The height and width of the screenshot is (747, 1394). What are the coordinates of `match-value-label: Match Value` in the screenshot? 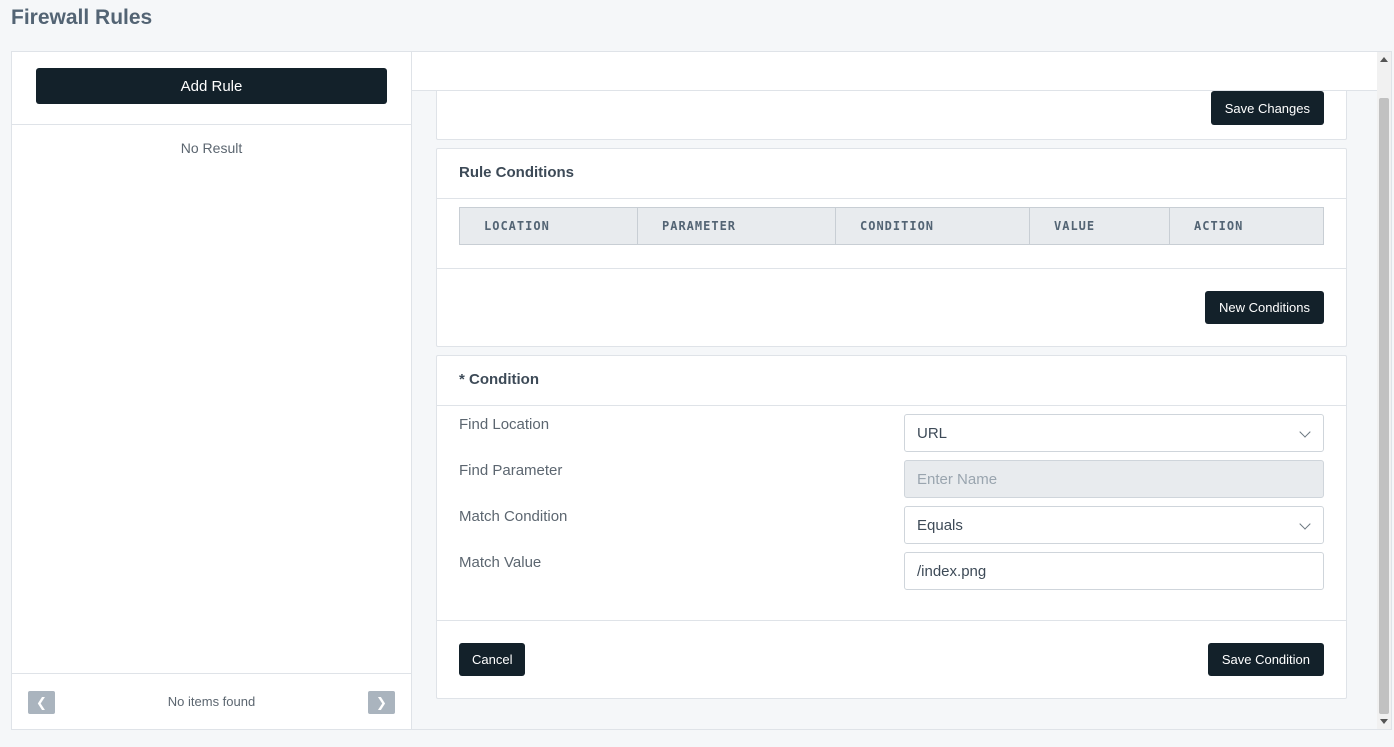 It's located at (500, 562).